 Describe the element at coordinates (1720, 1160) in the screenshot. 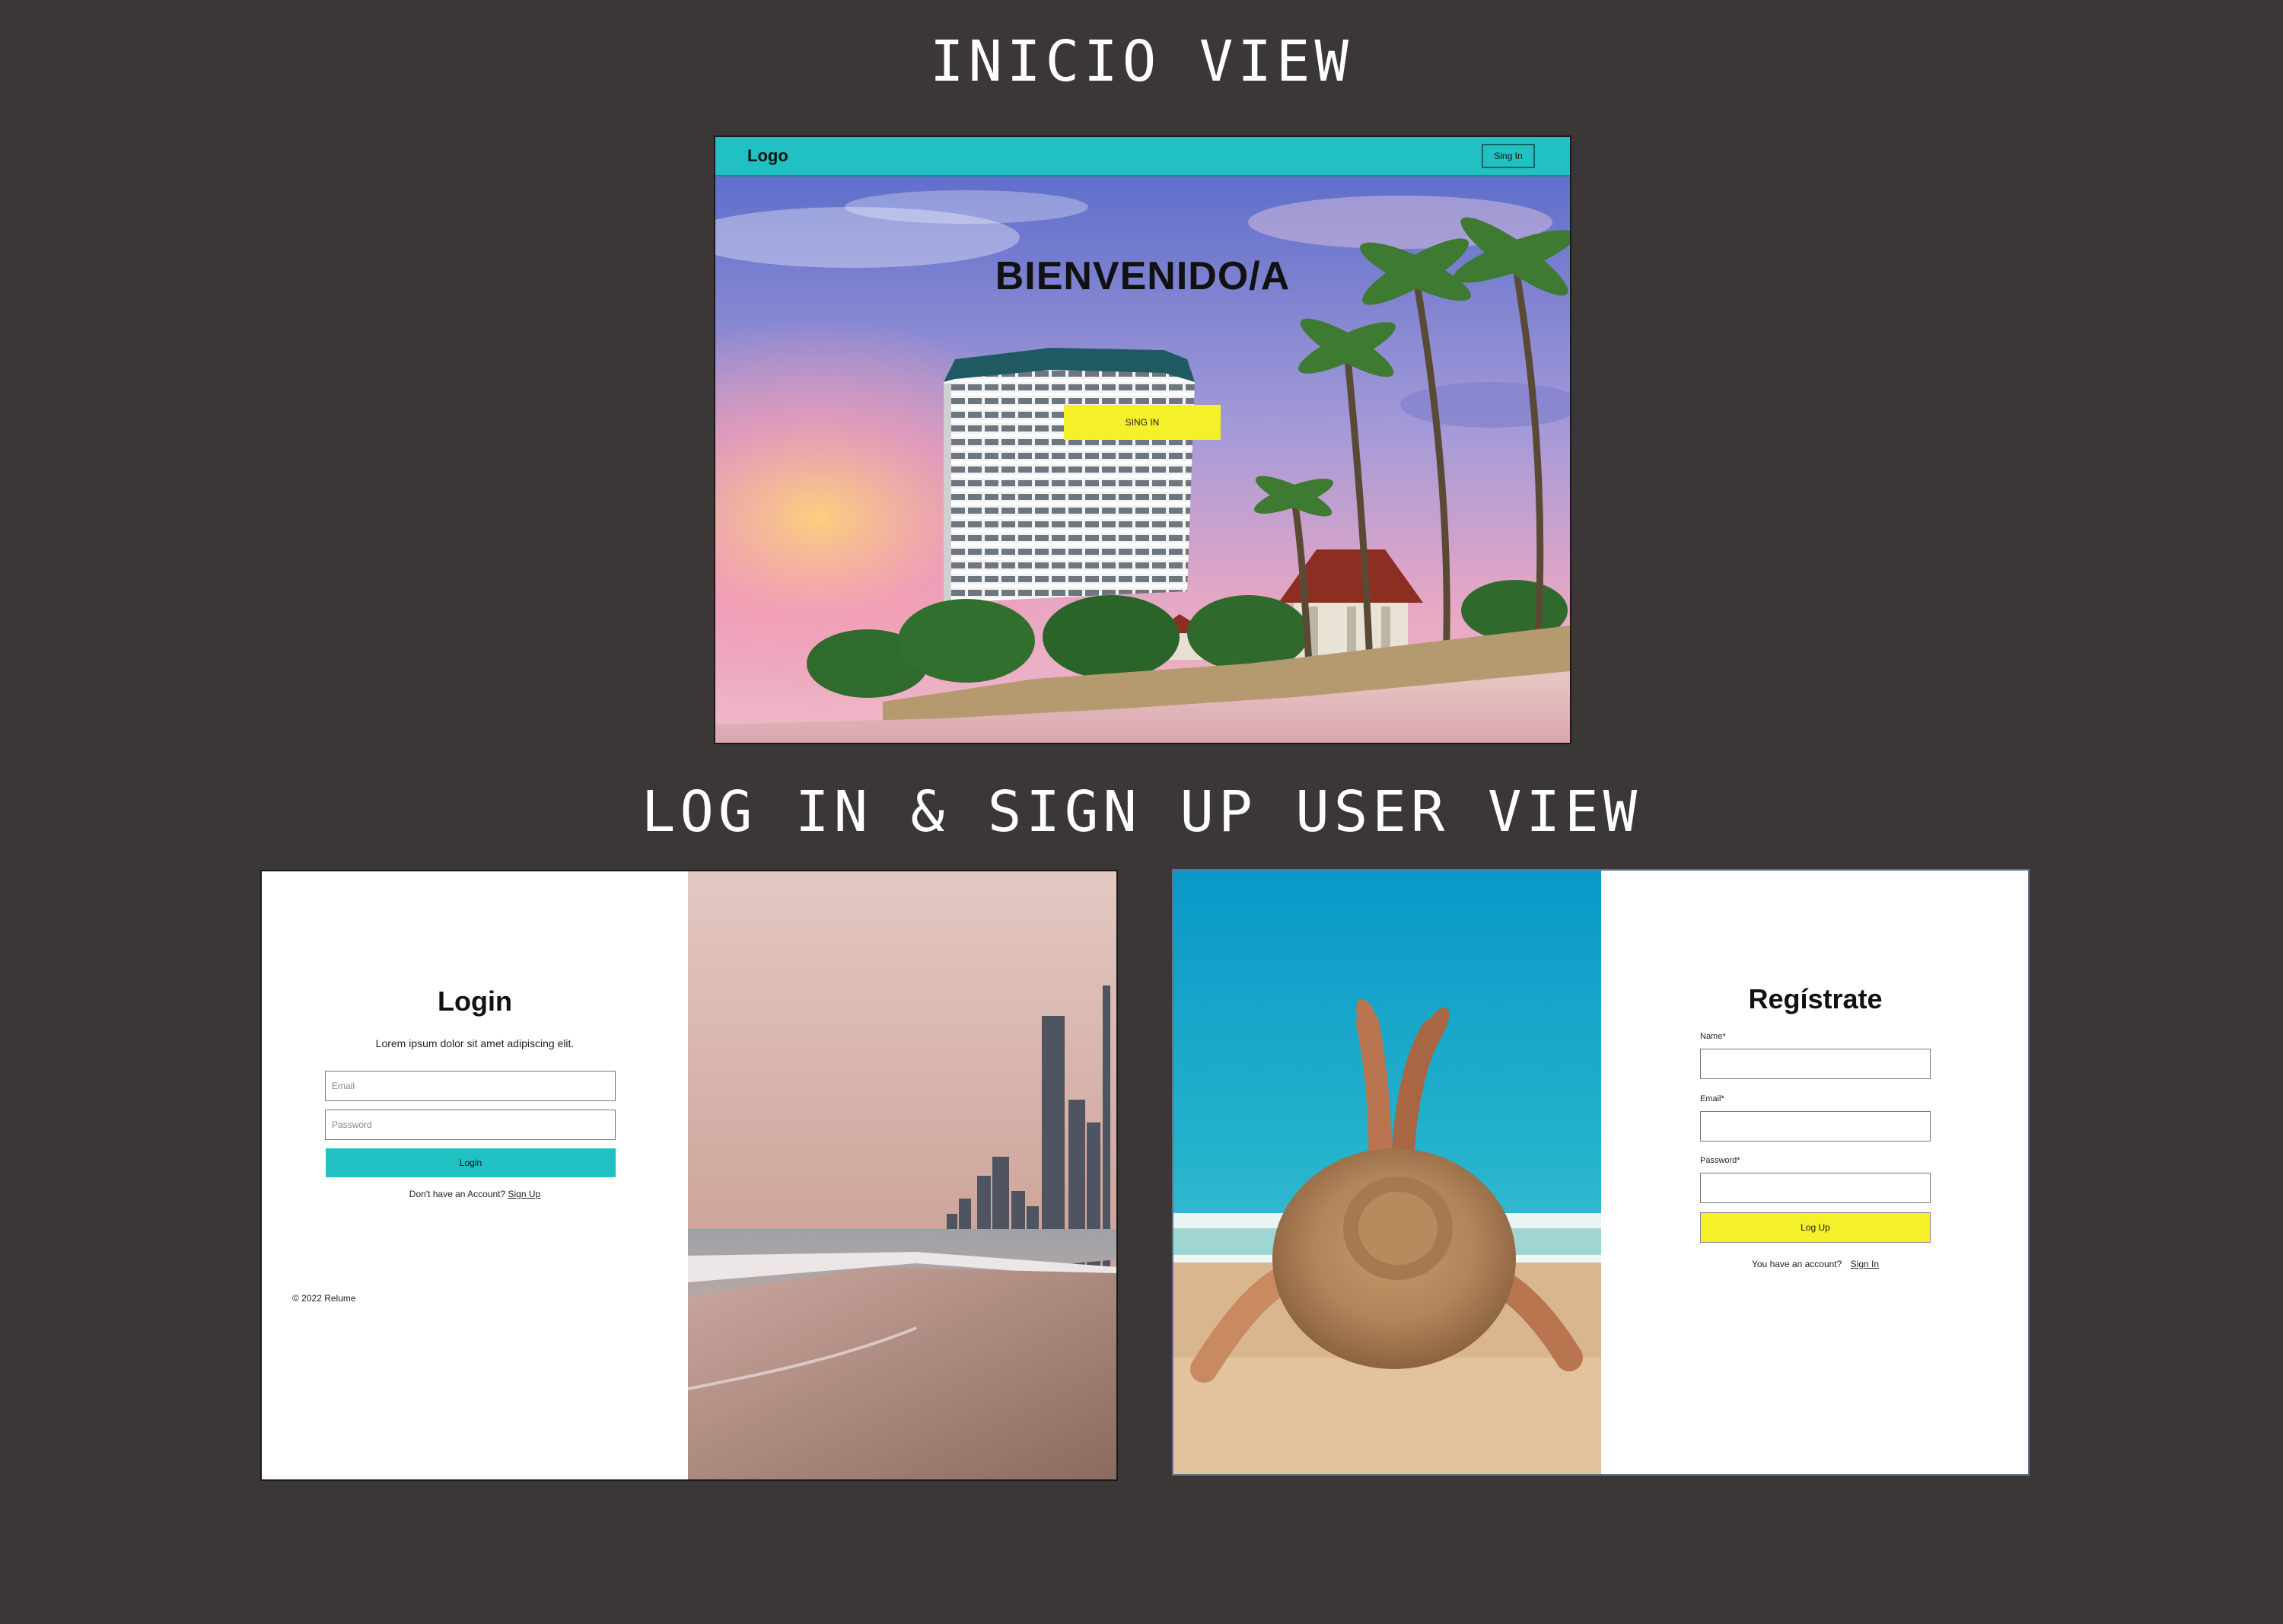

I see `password-label: Password*` at that location.